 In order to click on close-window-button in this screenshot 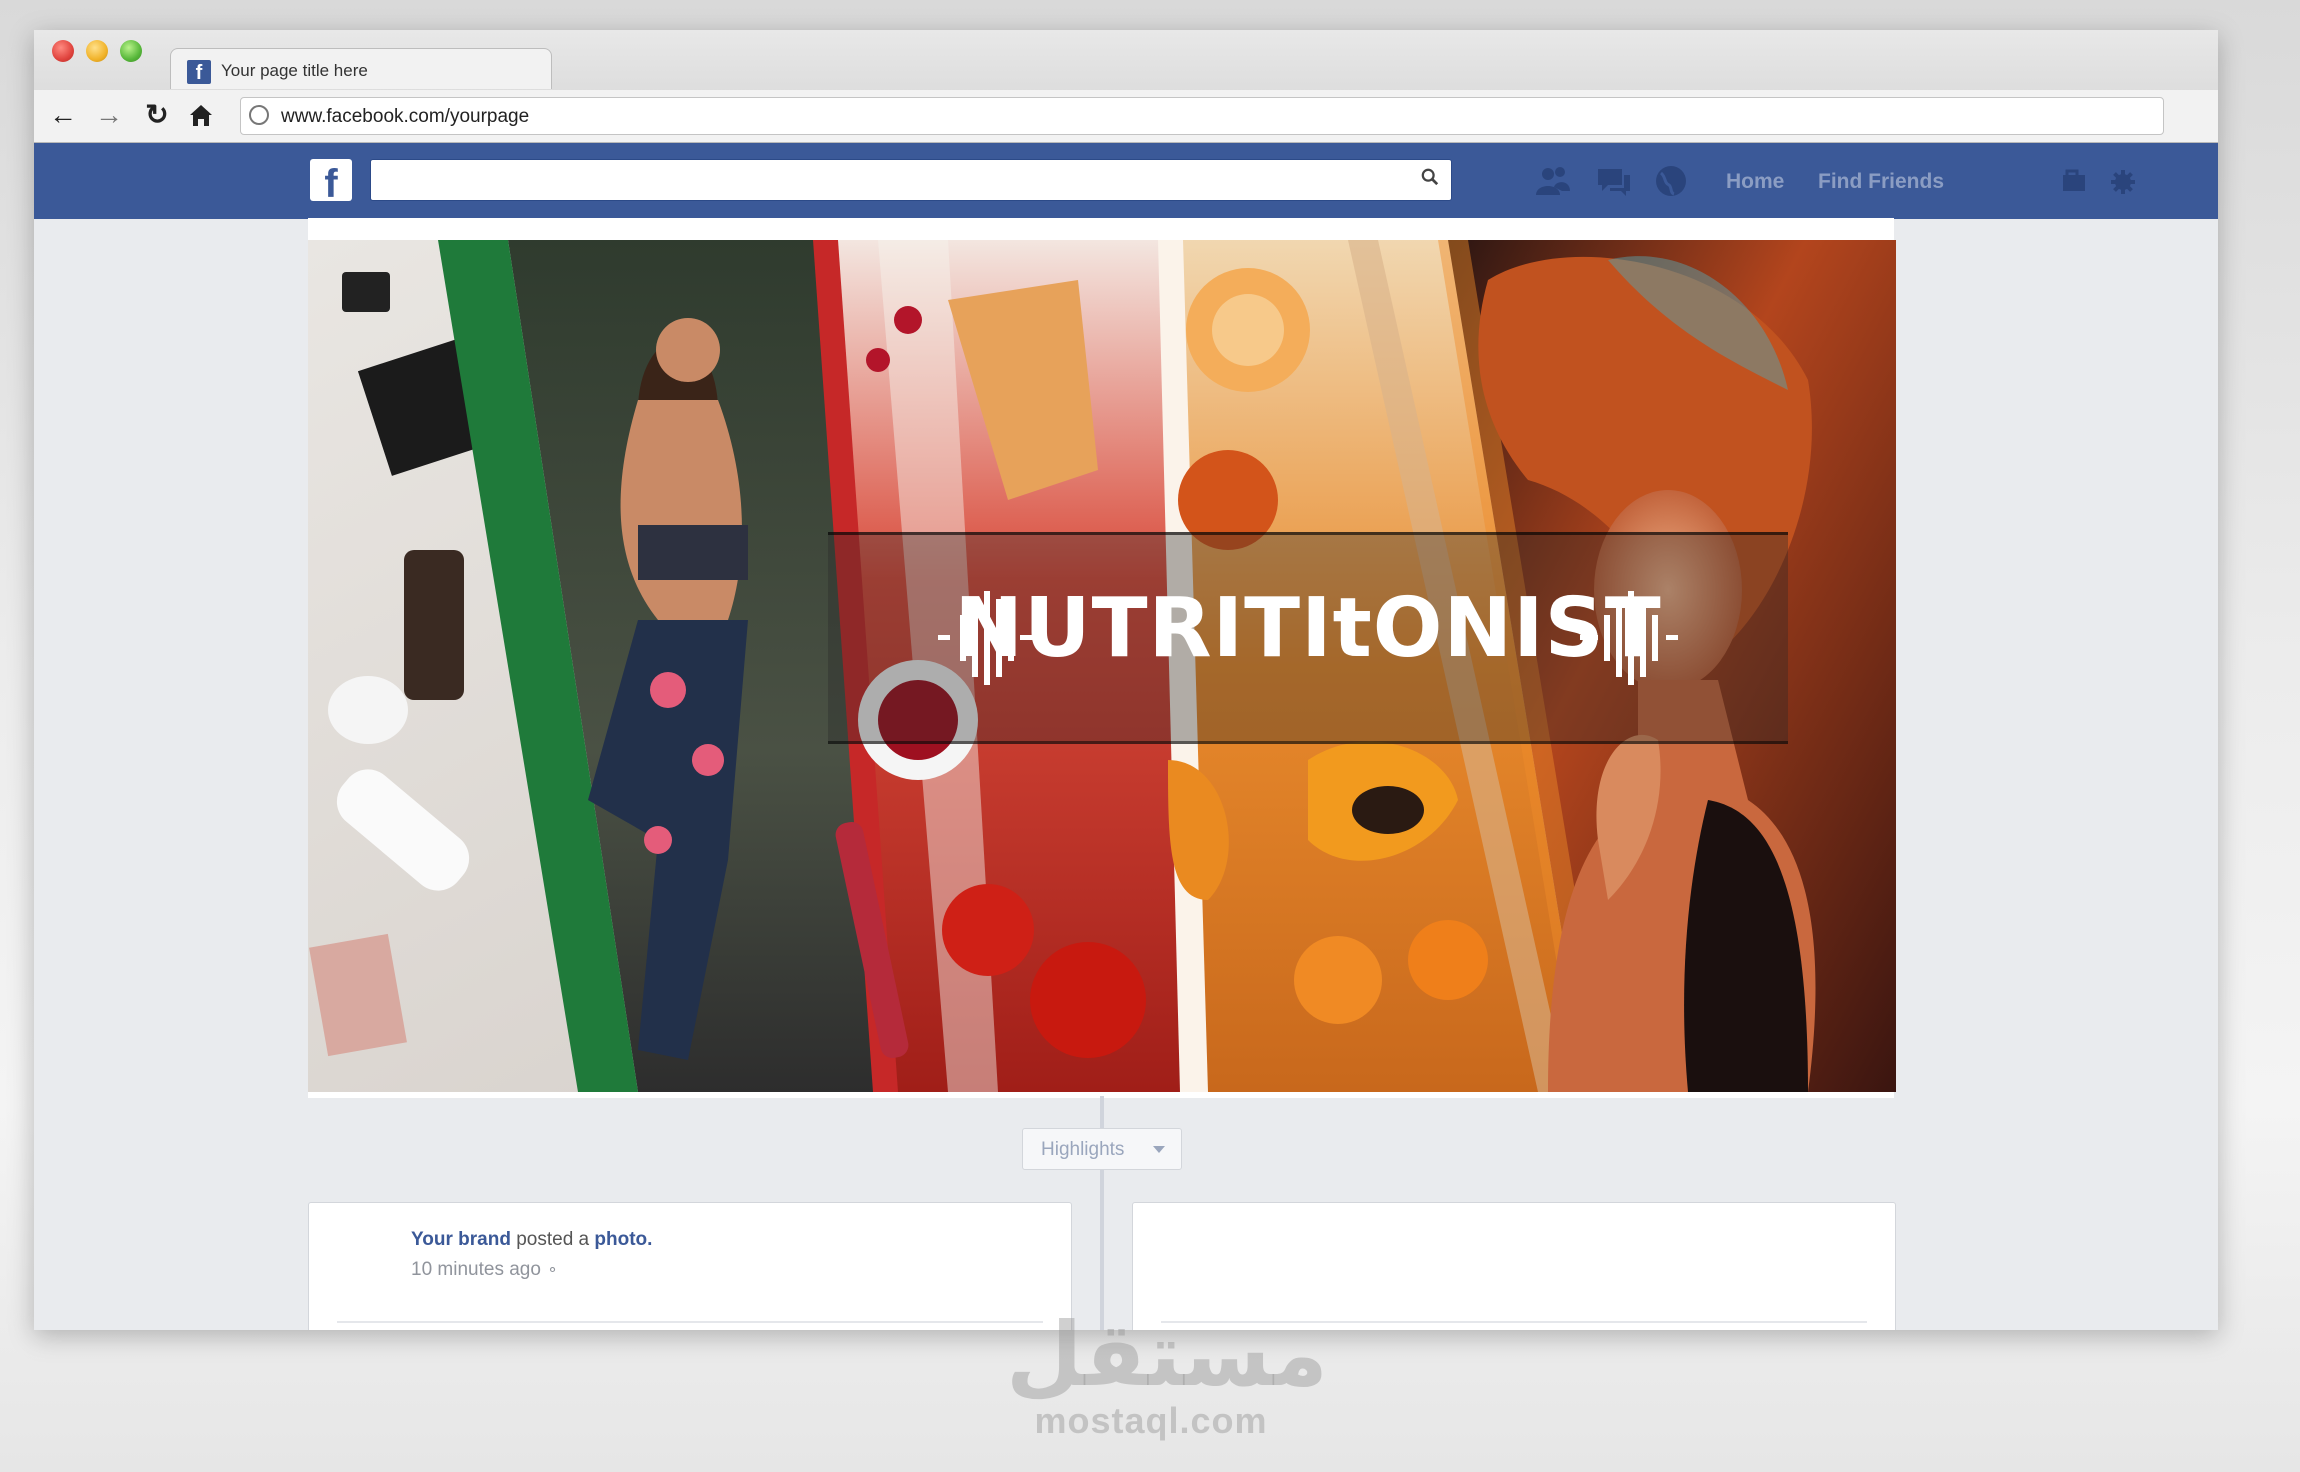, I will do `click(63, 51)`.